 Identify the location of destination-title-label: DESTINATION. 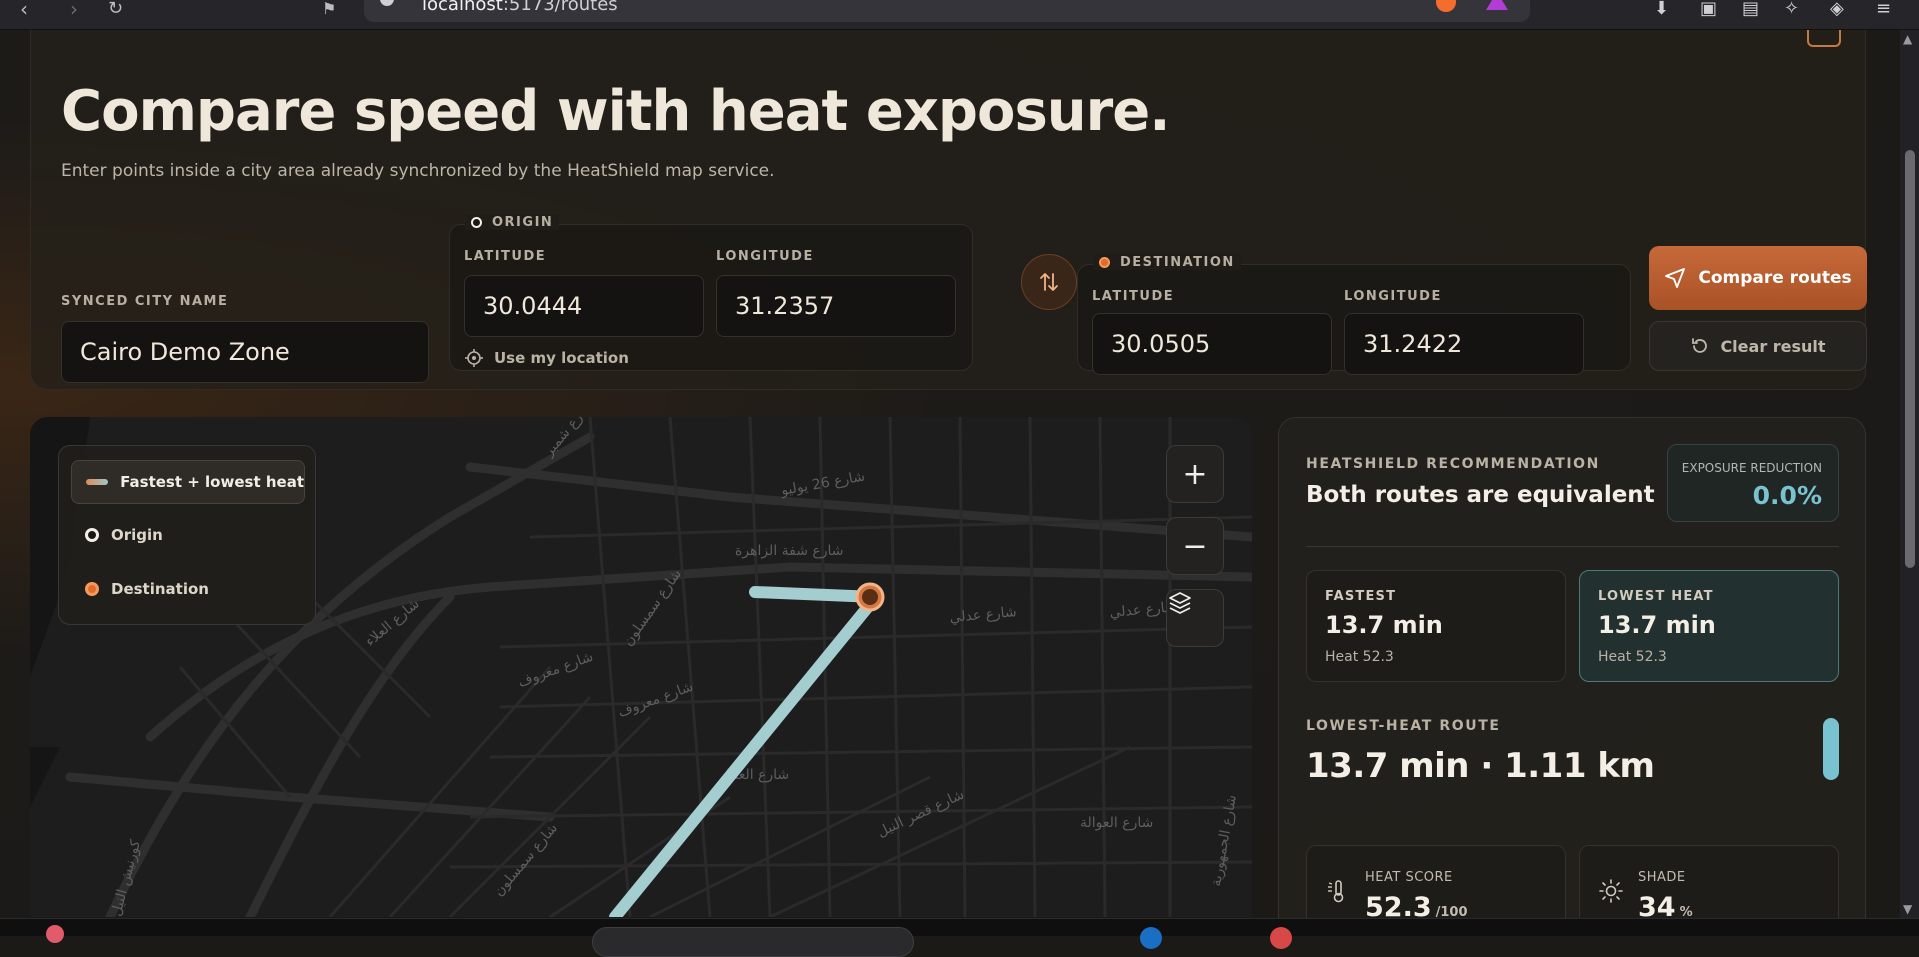
(1177, 262).